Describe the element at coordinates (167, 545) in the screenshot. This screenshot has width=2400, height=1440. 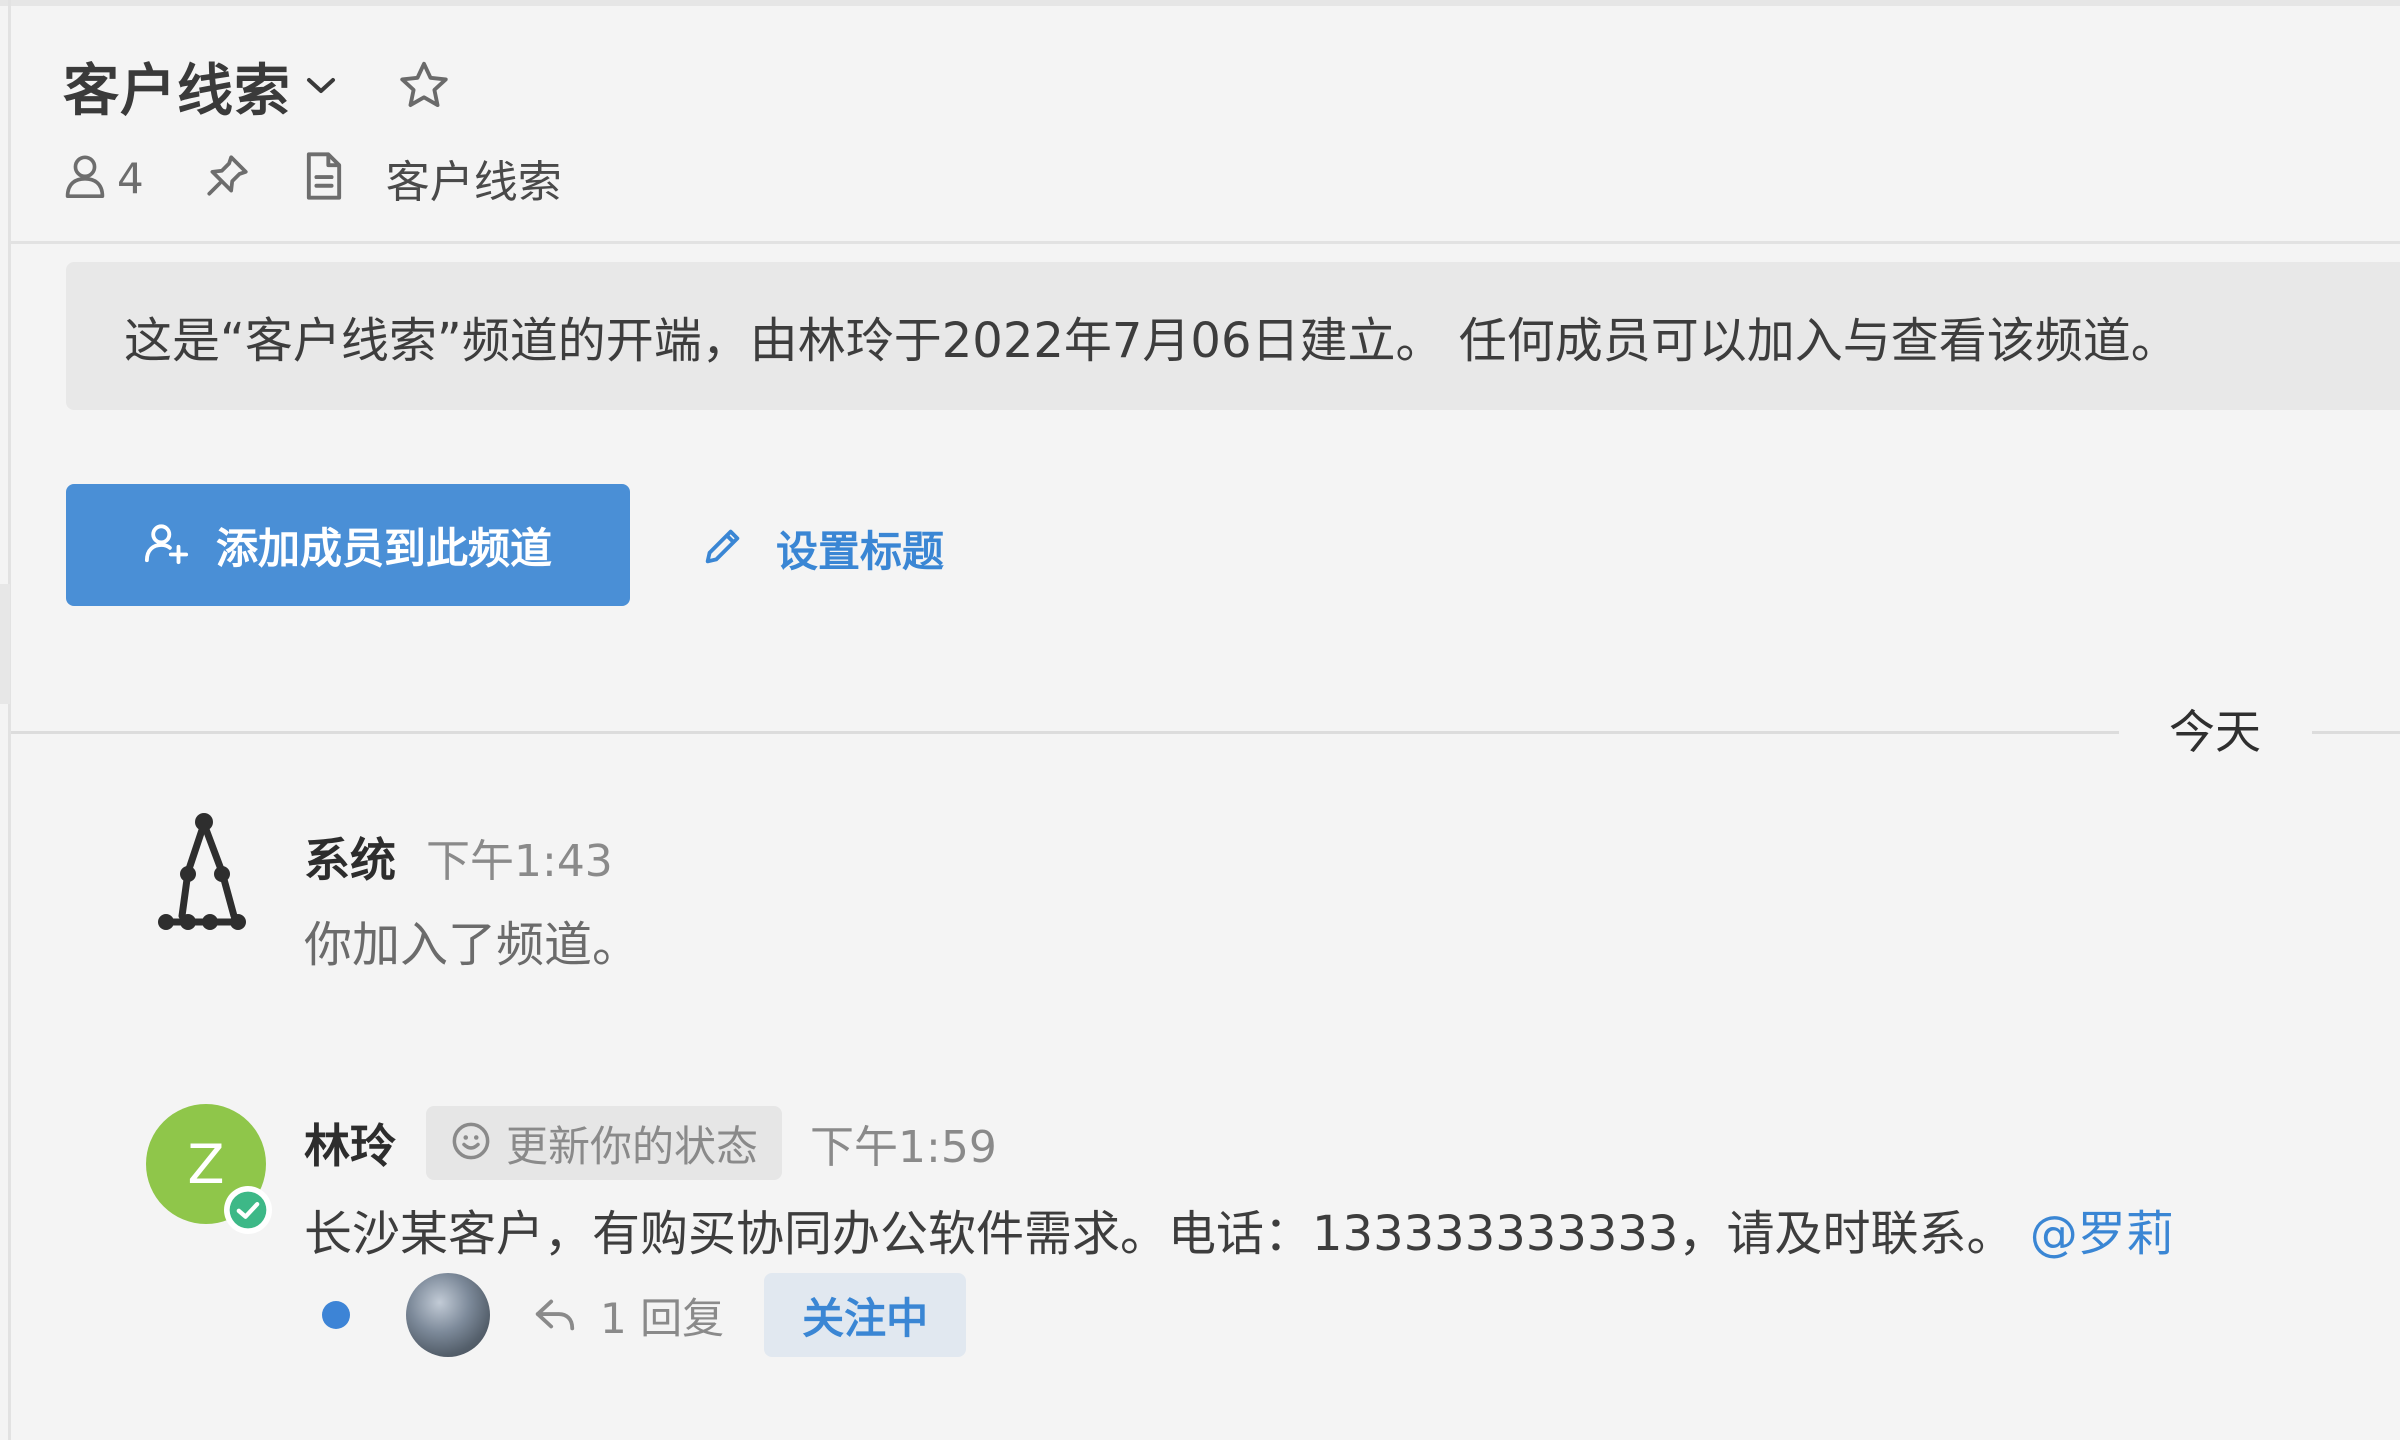
I see `add-member-icon` at that location.